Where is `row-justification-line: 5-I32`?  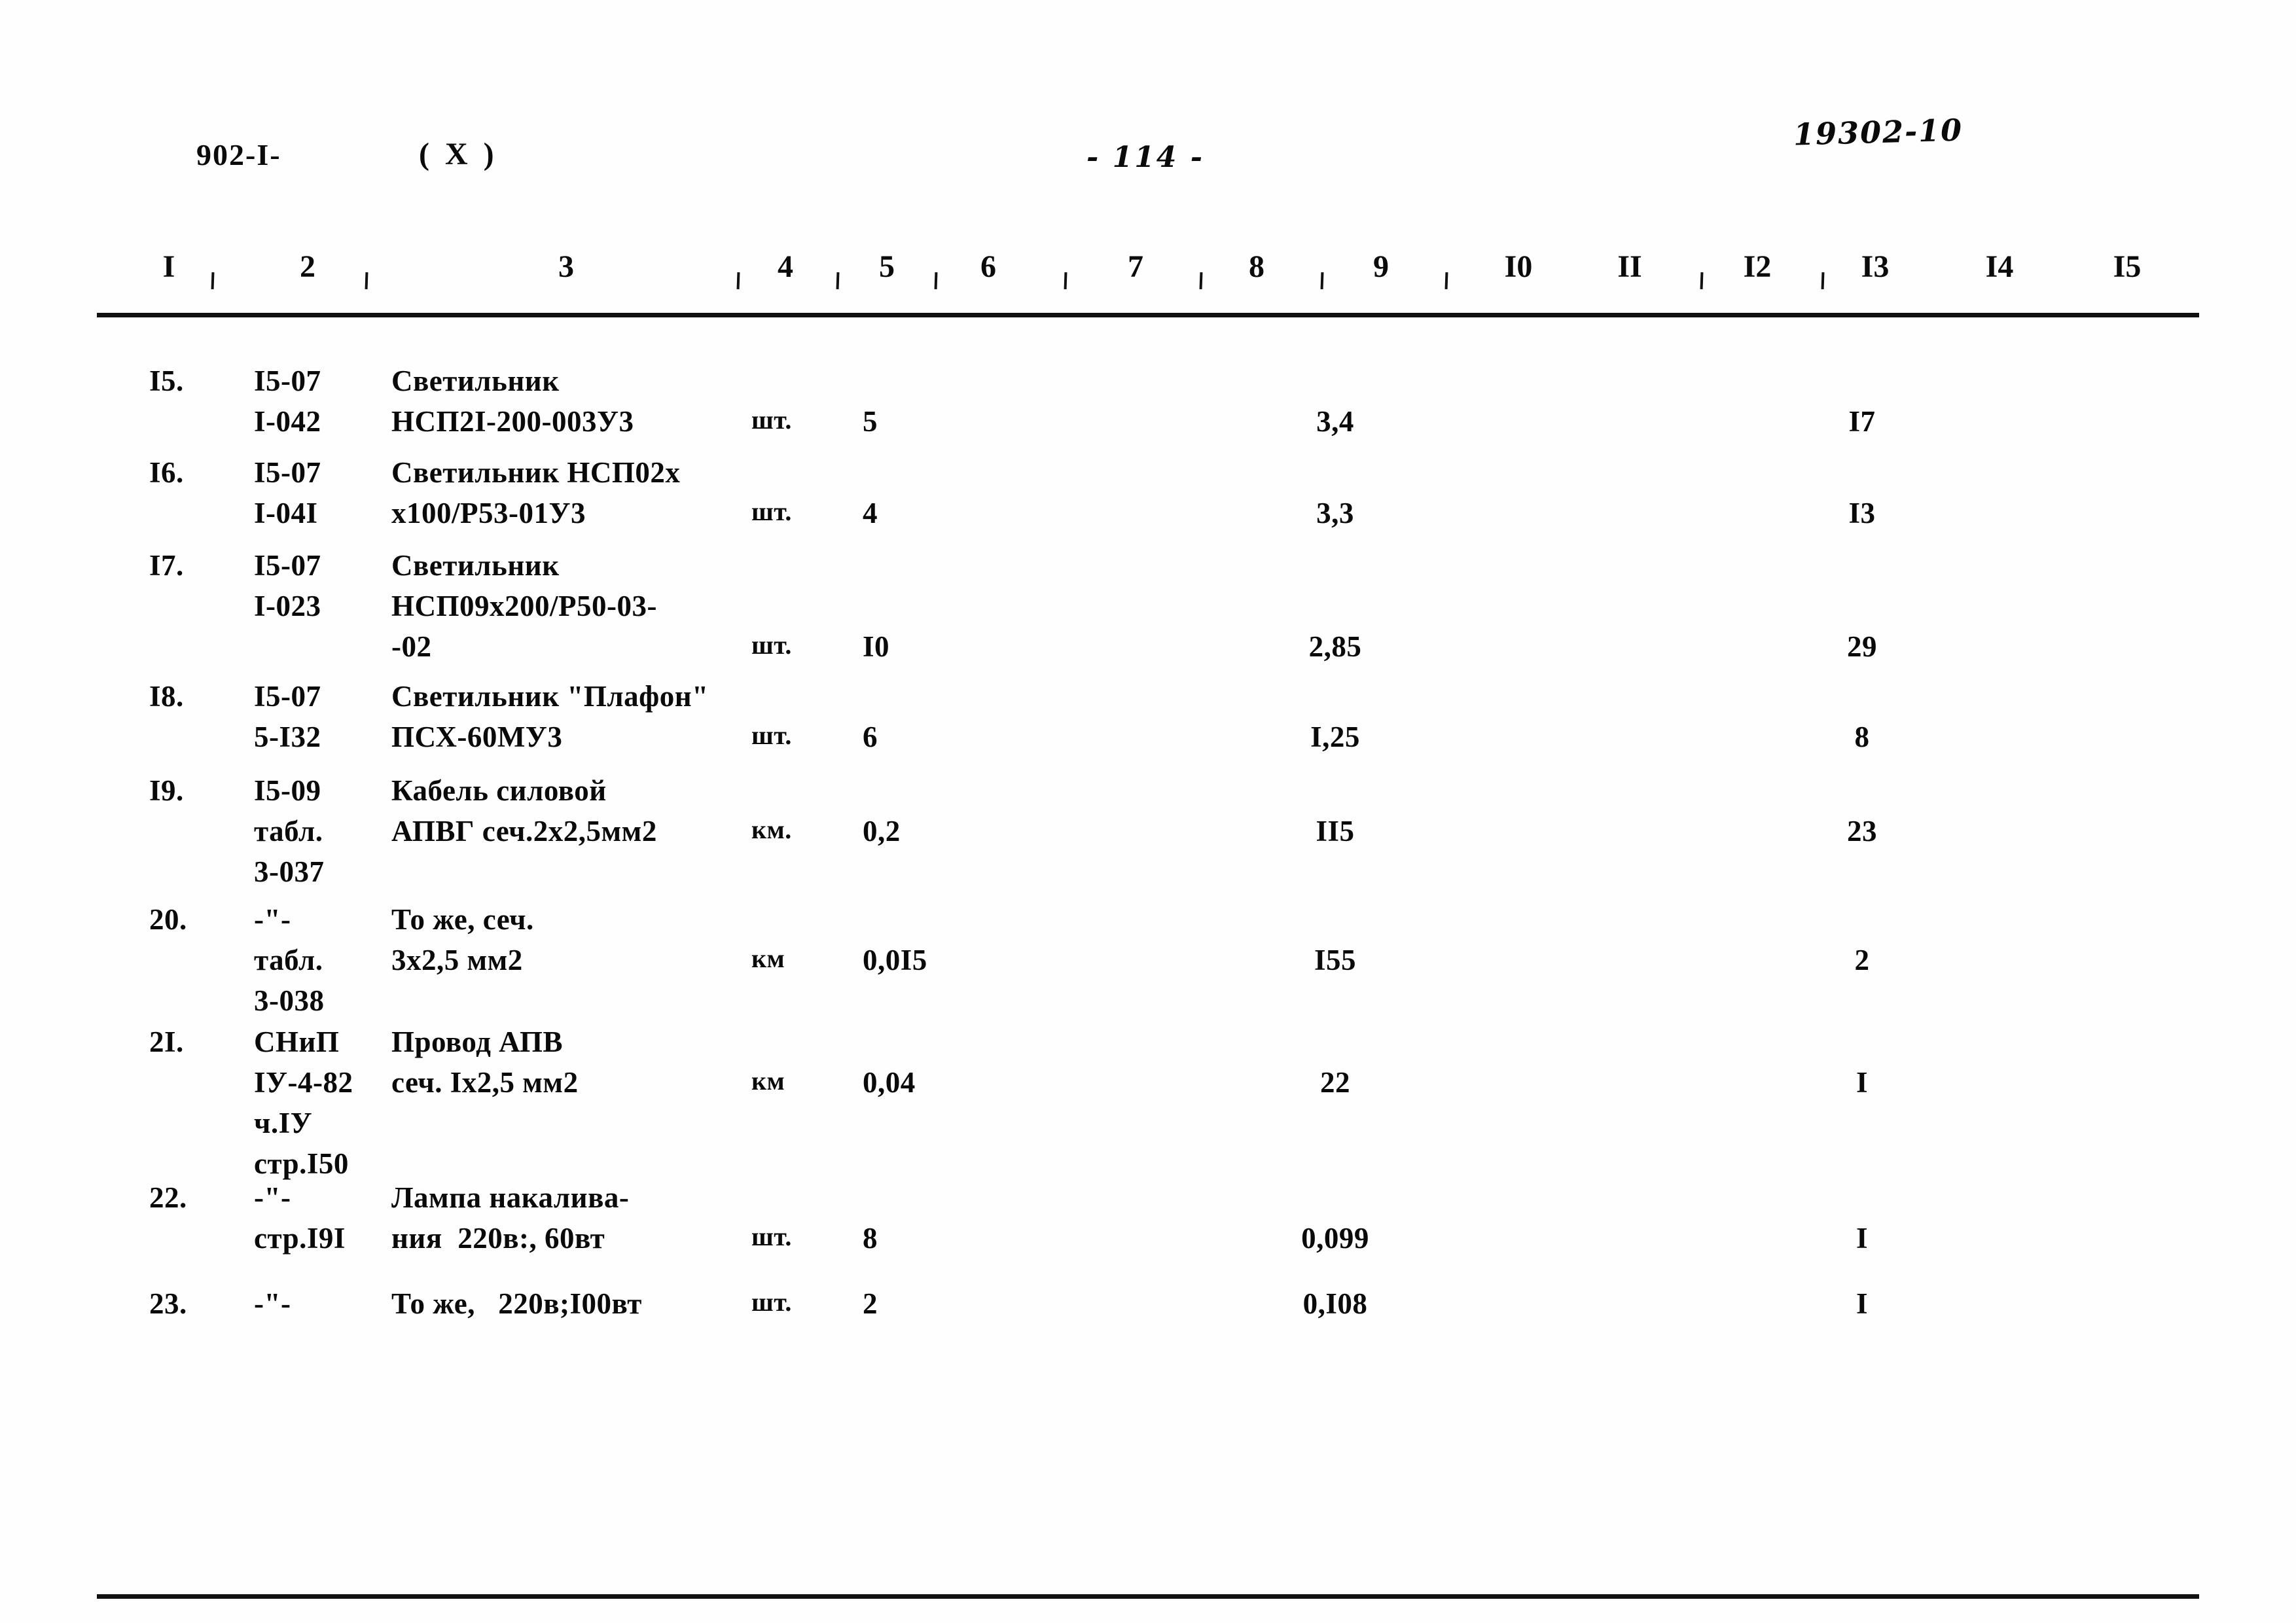
row-justification-line: 5-I32 is located at coordinates (287, 737).